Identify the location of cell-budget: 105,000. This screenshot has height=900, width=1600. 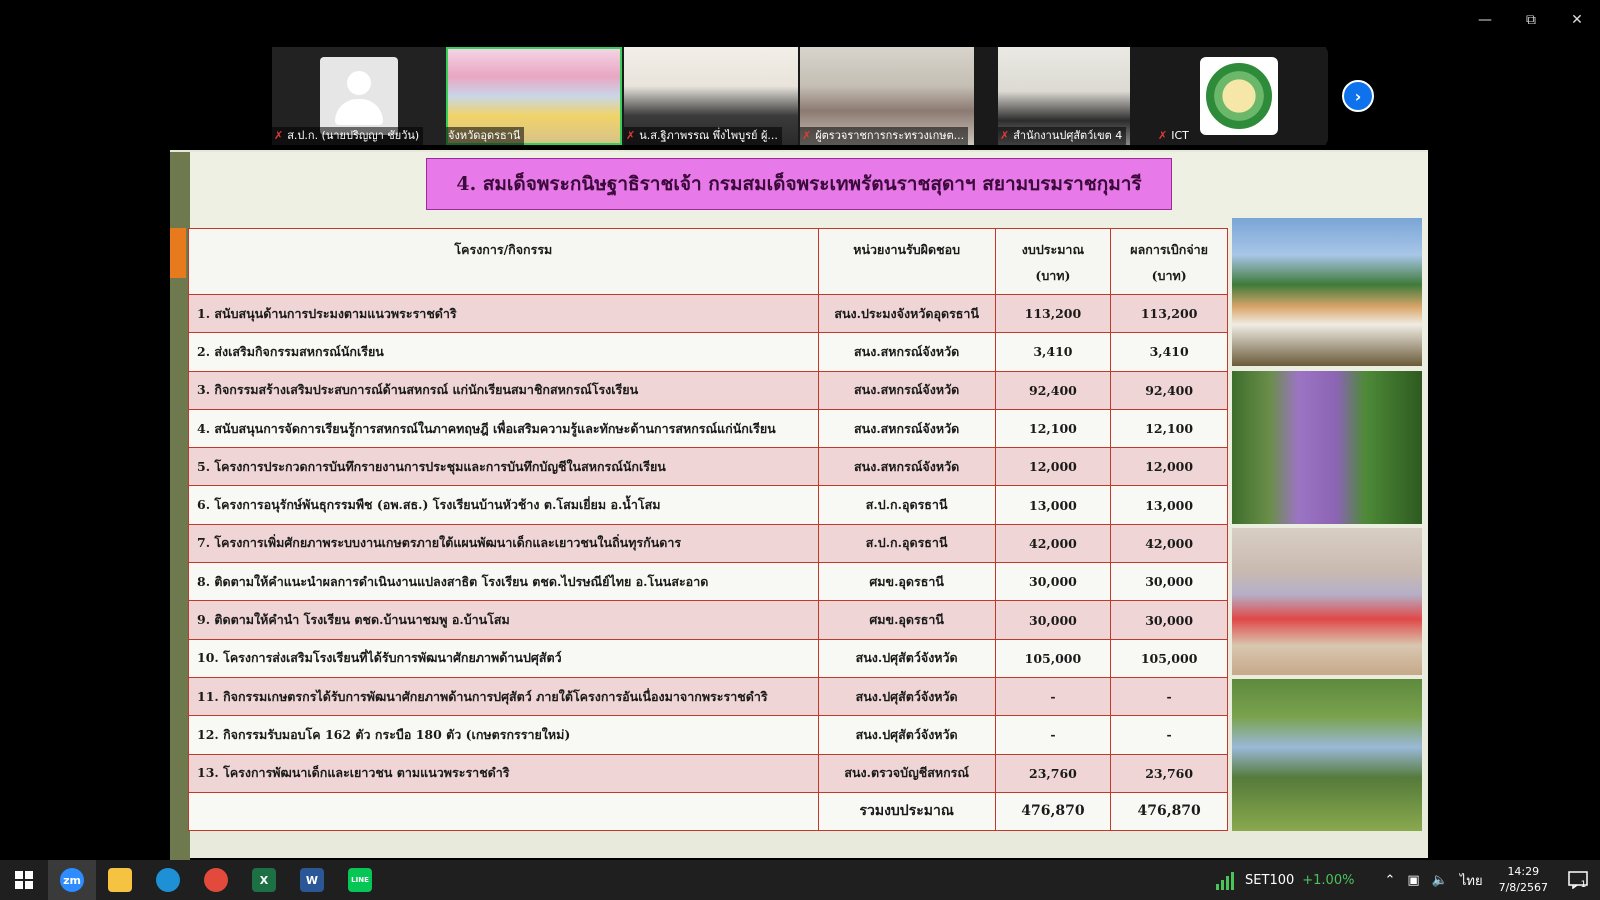
(1053, 658).